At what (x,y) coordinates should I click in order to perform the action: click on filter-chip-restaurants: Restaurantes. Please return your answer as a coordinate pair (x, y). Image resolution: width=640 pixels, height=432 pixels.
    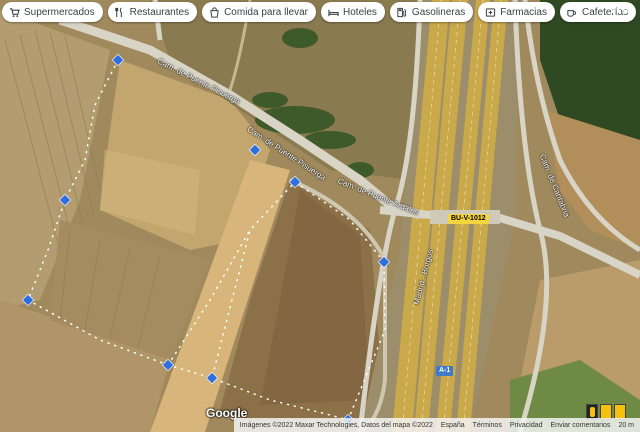
    Looking at the image, I should click on (152, 12).